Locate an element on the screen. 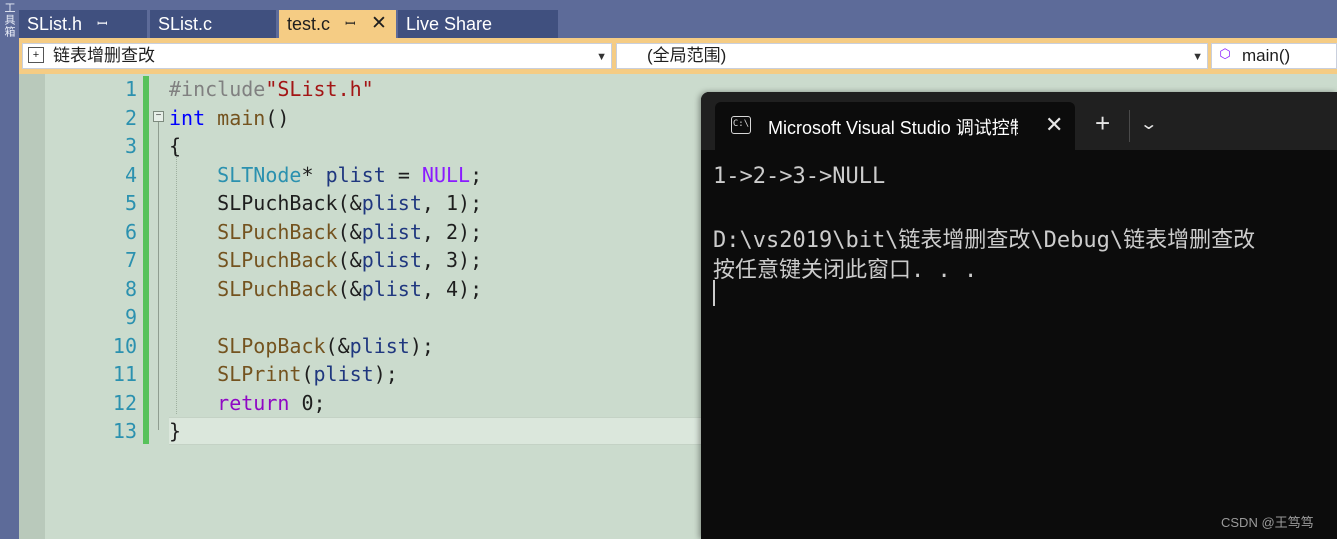 This screenshot has width=1337, height=539. tab-label: SList.h is located at coordinates (55, 24).